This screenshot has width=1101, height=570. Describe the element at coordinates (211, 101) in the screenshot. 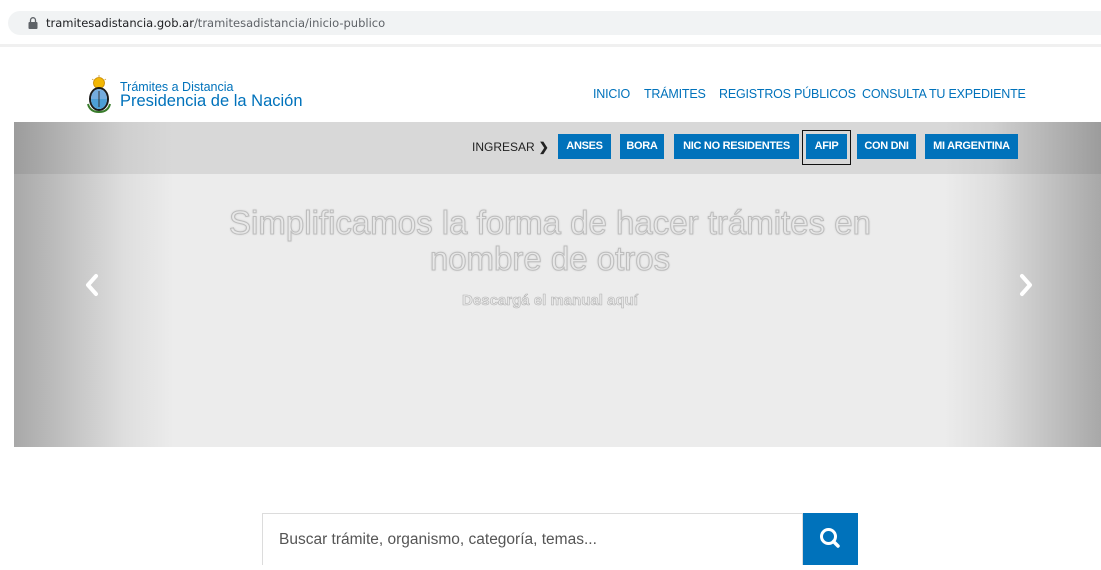

I see `brand-title: Presidencia de la Nación` at that location.